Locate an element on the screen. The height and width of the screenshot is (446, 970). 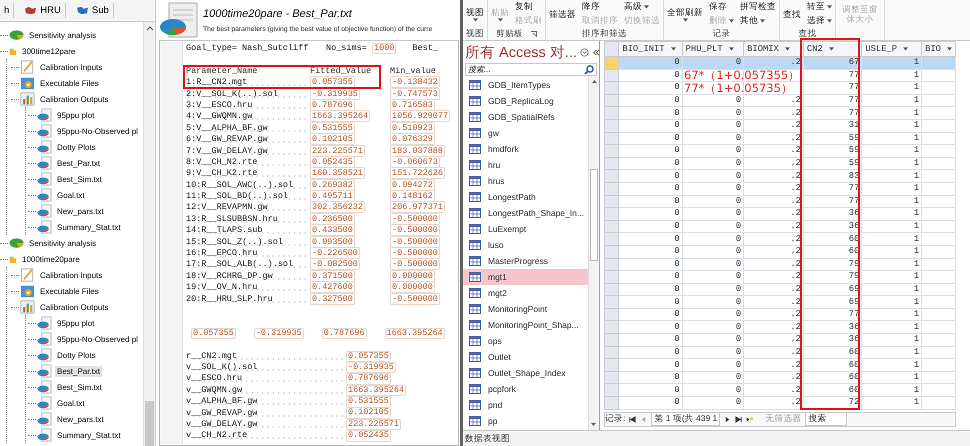
tree-item: 300time12pare is located at coordinates (49, 51).